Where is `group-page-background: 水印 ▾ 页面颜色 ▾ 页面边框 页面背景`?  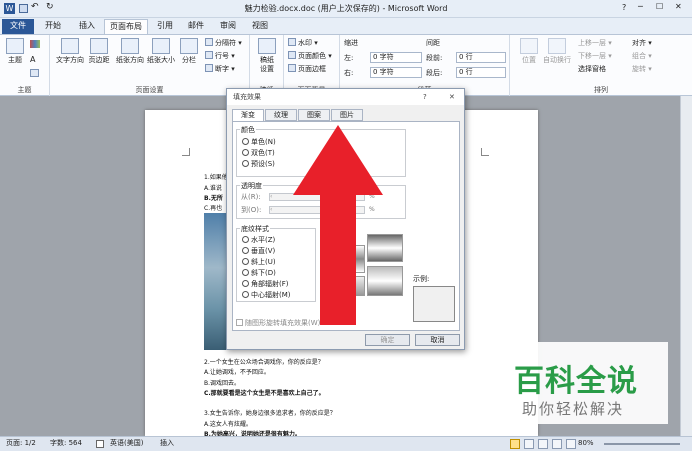
group-page-background: 水印 ▾ 页面颜色 ▾ 页面边框 页面背景 is located at coordinates (312, 65).